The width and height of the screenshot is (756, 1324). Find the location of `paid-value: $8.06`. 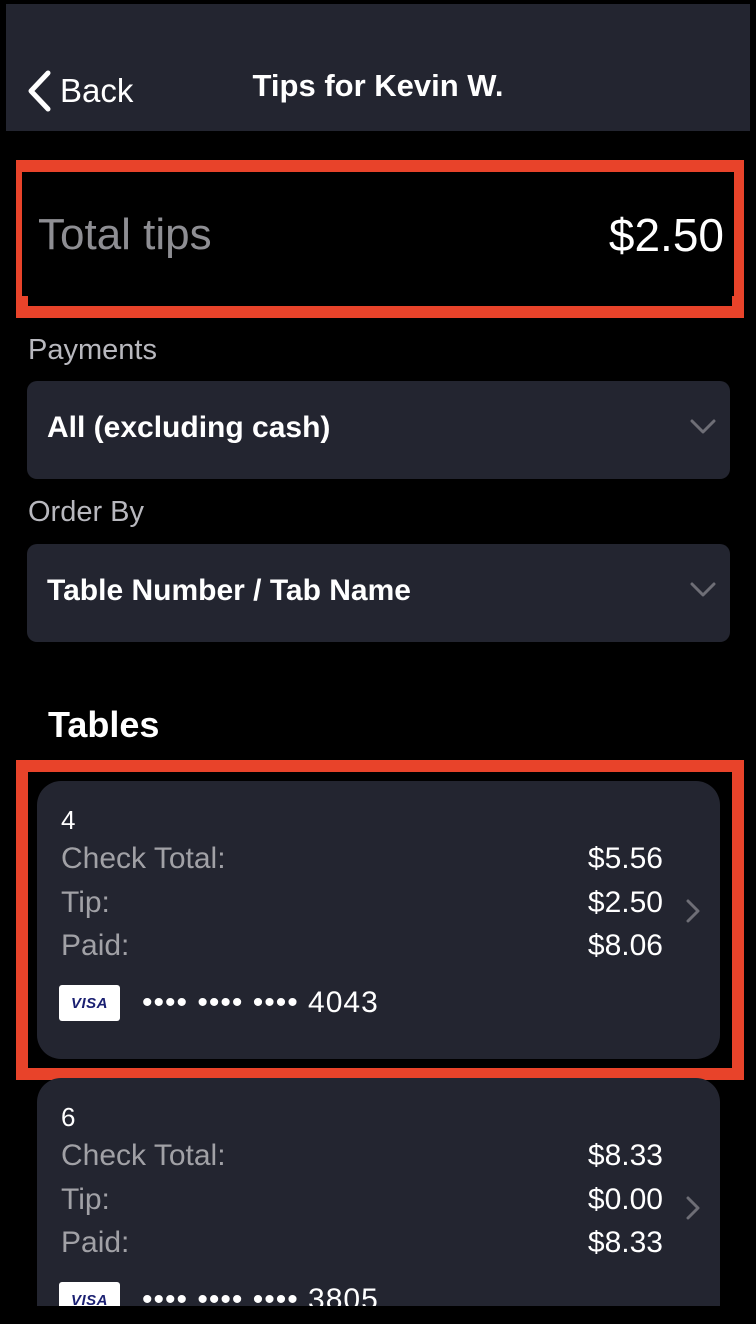

paid-value: $8.06 is located at coordinates (625, 945).